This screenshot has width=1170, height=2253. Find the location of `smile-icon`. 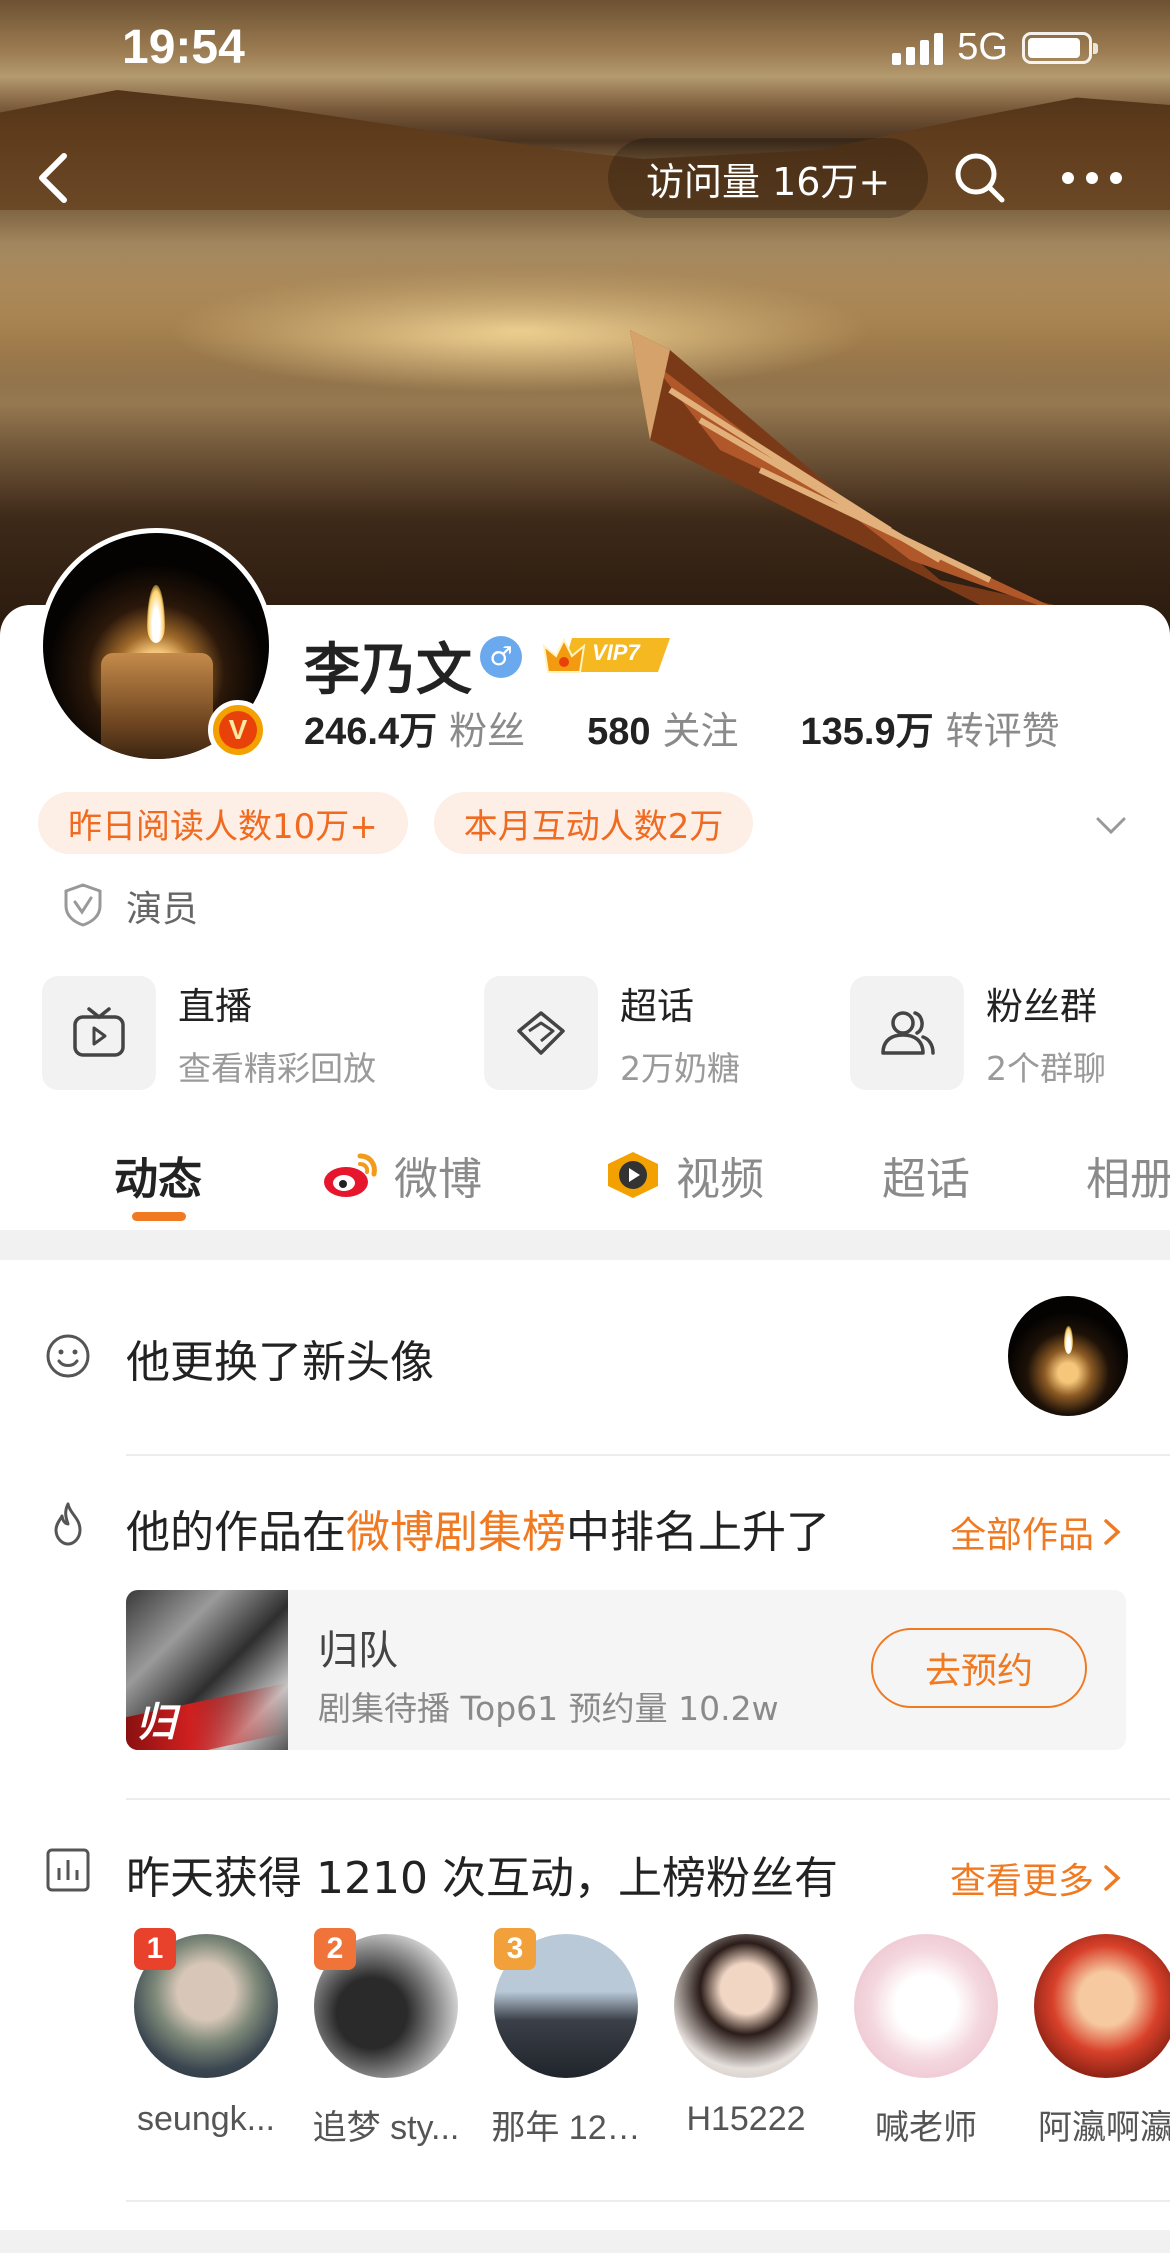

smile-icon is located at coordinates (68, 1356).